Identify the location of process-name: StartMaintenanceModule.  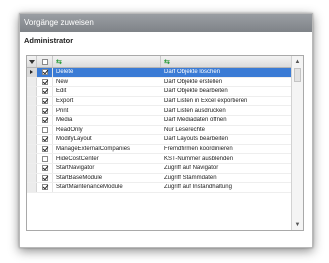
(107, 187).